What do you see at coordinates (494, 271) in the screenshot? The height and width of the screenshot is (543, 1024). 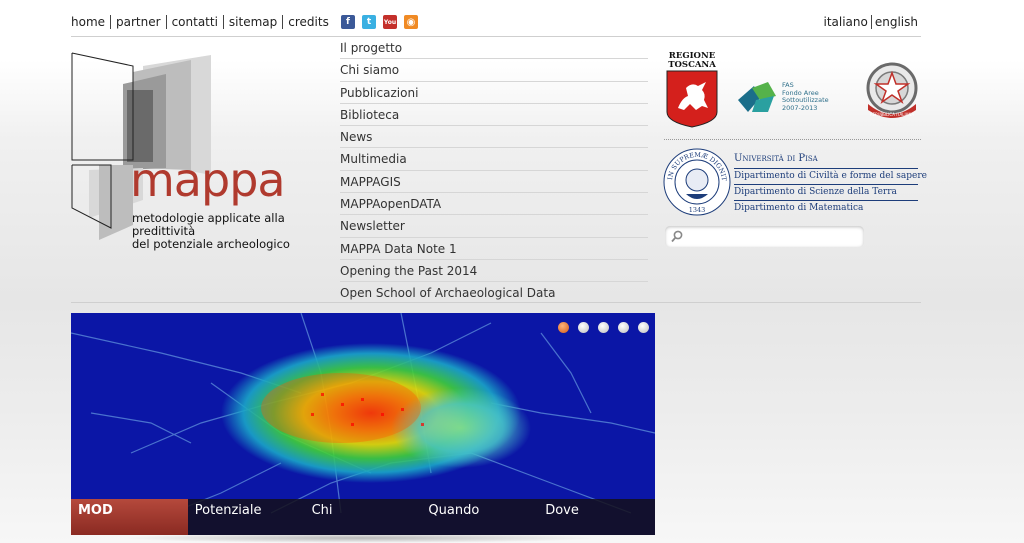 I see `menu-item-opening-the-past: Opening the Past 2014` at bounding box center [494, 271].